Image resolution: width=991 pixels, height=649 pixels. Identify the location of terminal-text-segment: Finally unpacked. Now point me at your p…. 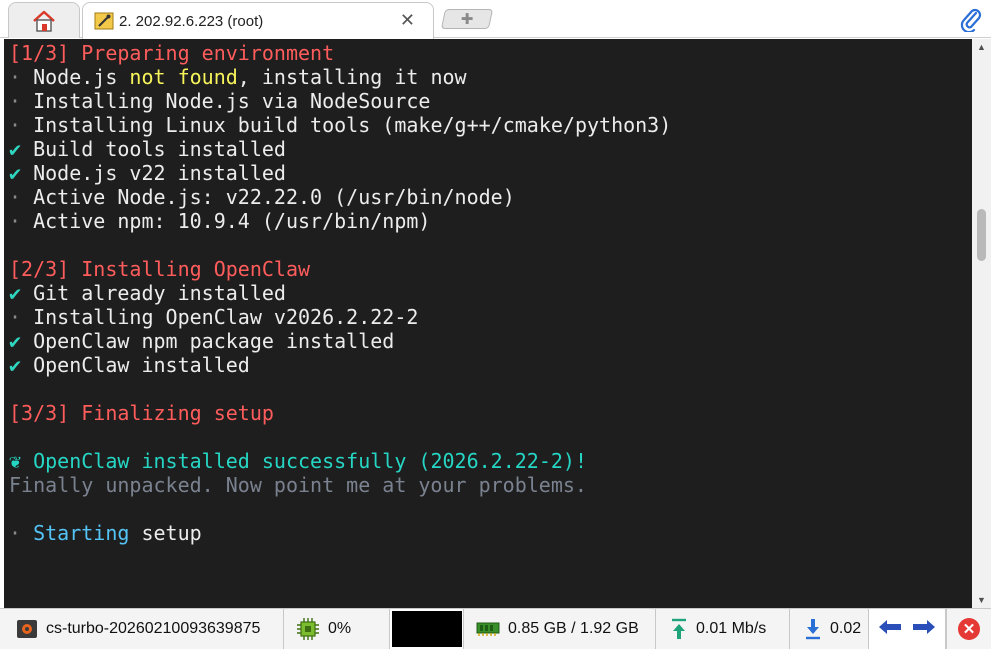
(298, 485).